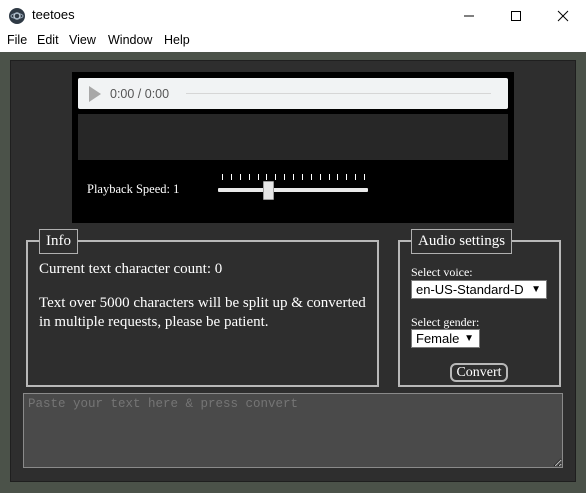 The height and width of the screenshot is (493, 586). I want to click on convert-button: Convert, so click(479, 372).